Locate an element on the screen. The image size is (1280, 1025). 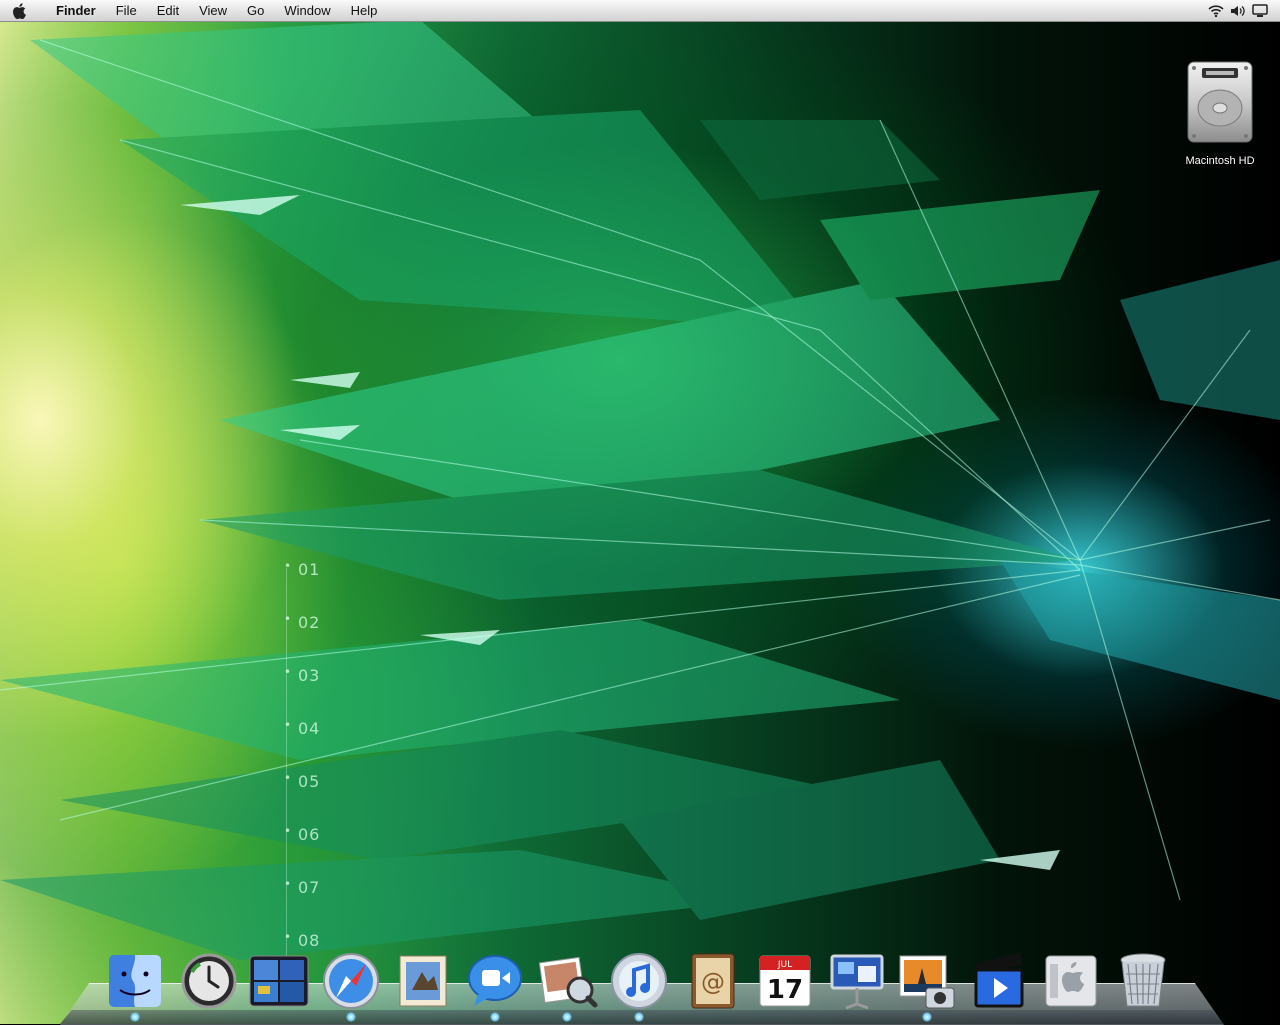
menu-go: Go is located at coordinates (255, 11).